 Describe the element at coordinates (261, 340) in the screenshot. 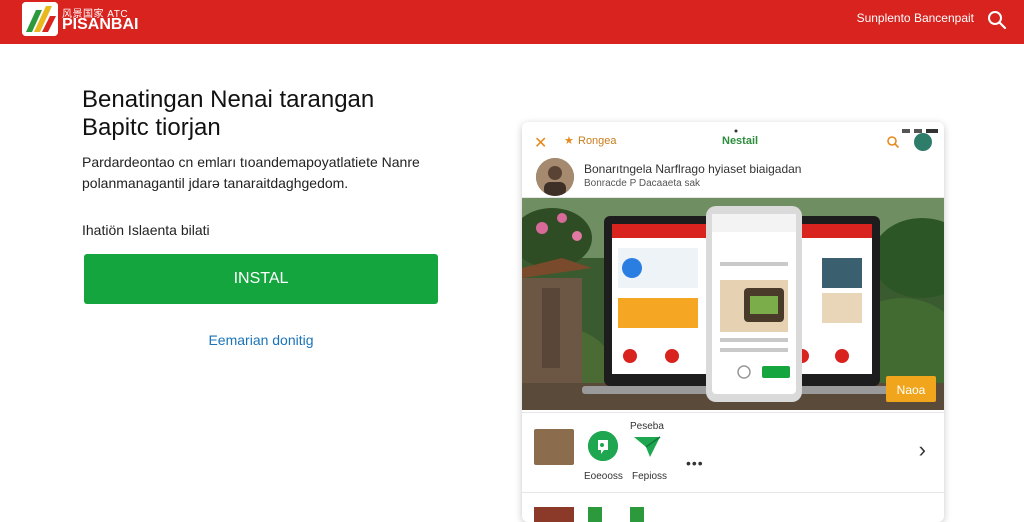

I see `secondary-link: Eemarian donitig` at that location.